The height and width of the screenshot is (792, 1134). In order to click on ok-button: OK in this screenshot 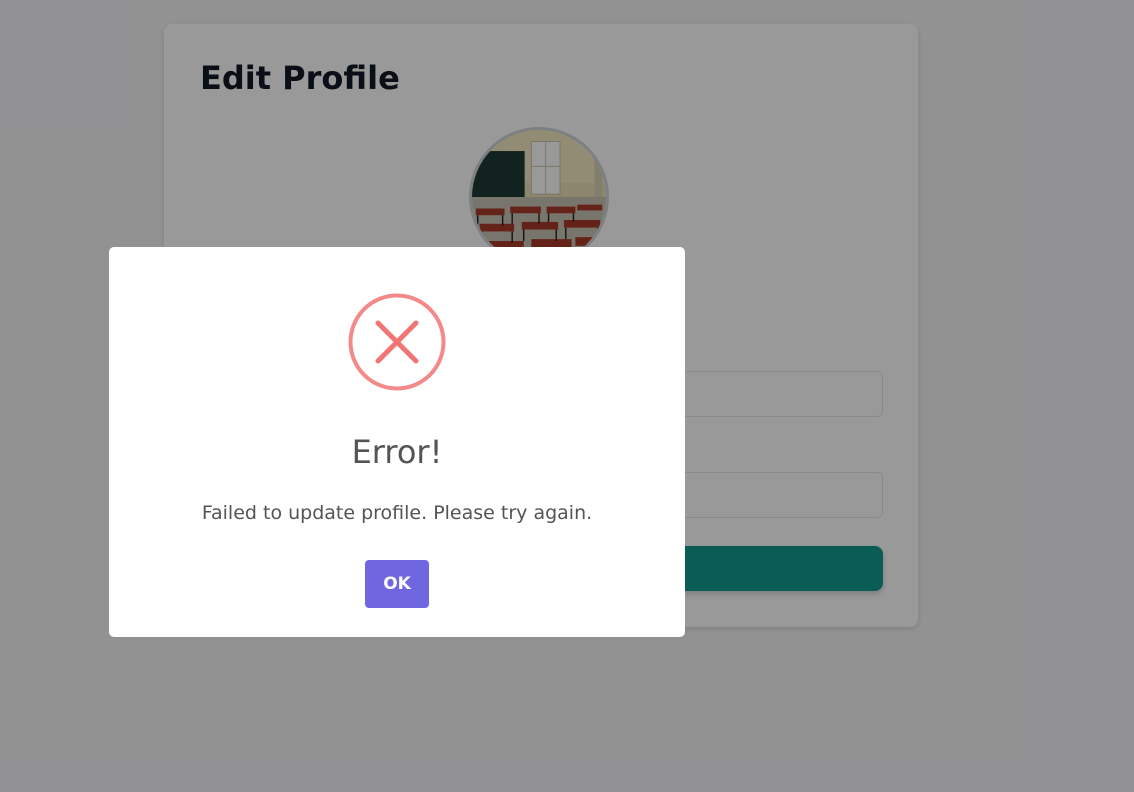, I will do `click(397, 584)`.